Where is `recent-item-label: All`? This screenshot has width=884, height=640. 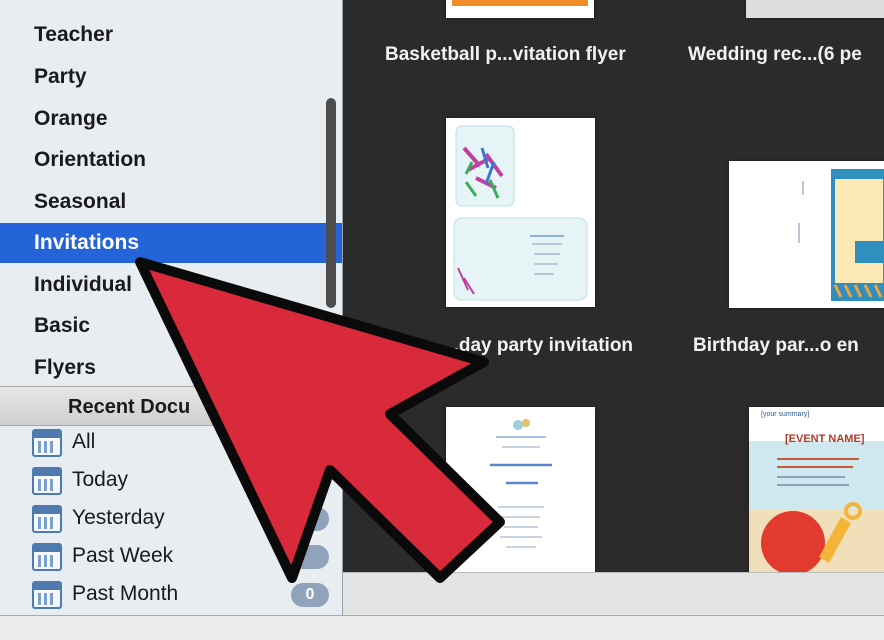 recent-item-label: All is located at coordinates (84, 441).